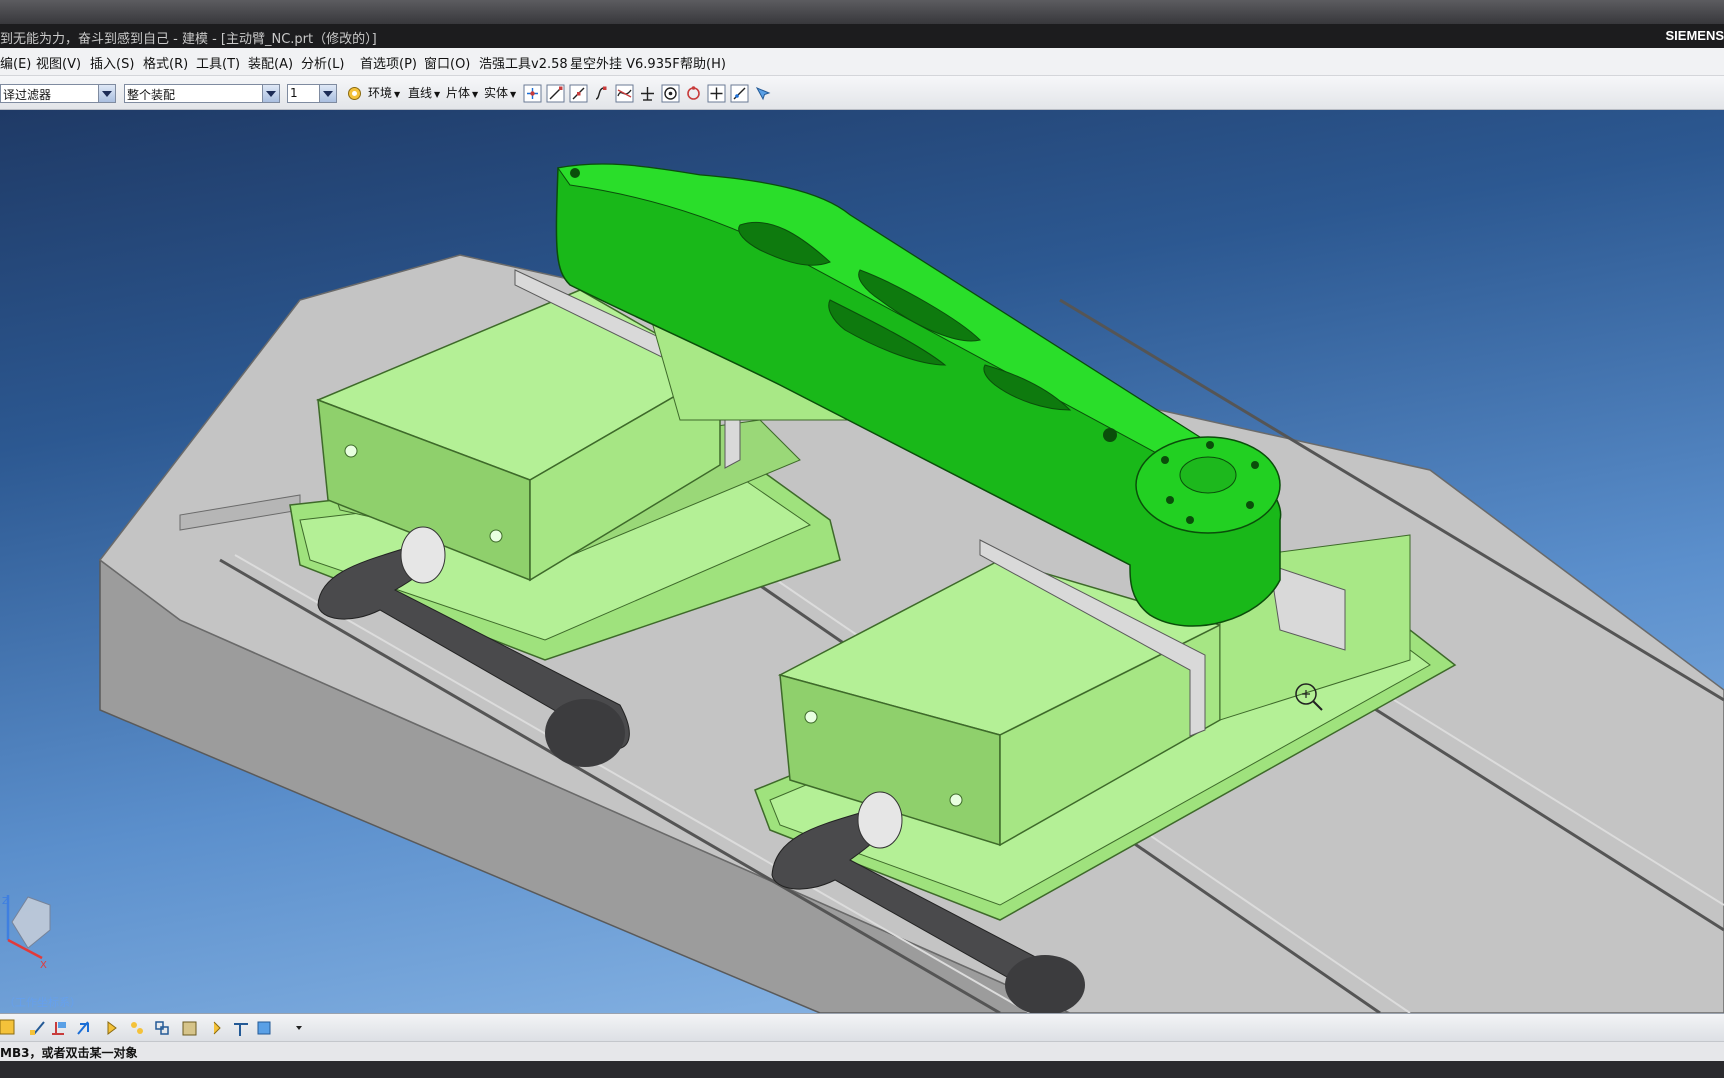 The height and width of the screenshot is (1078, 1724). I want to click on extrude-icon, so click(83, 1028).